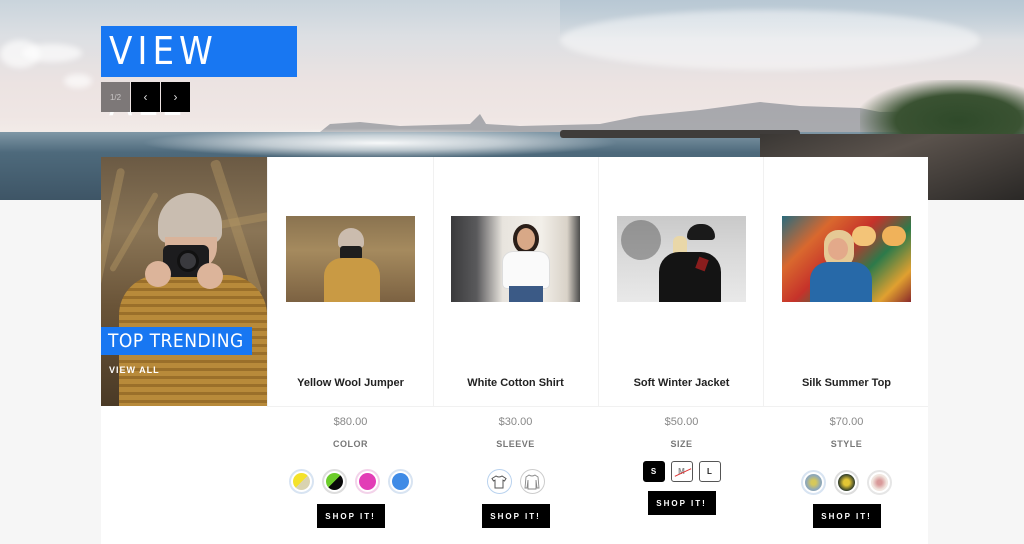 The width and height of the screenshot is (1024, 544). I want to click on attribute-label: STYLE, so click(846, 444).